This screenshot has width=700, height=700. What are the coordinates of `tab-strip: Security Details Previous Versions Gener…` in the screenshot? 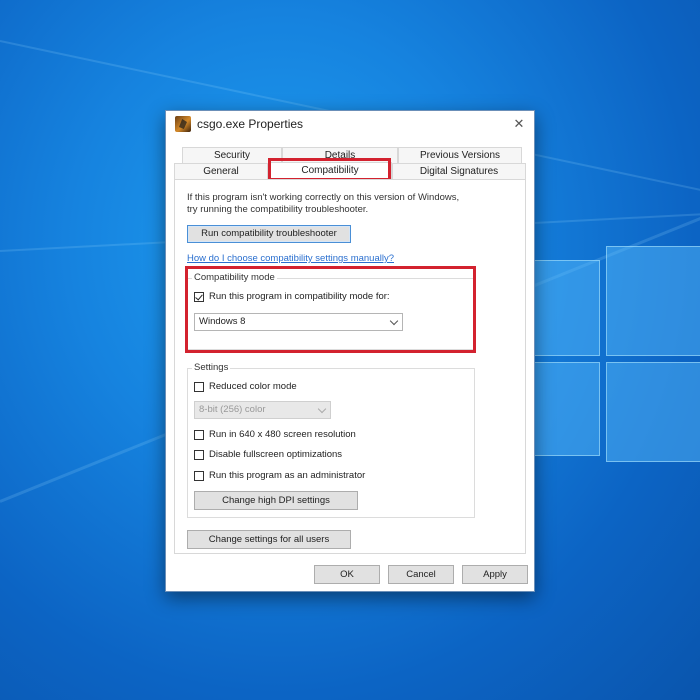 It's located at (350, 164).